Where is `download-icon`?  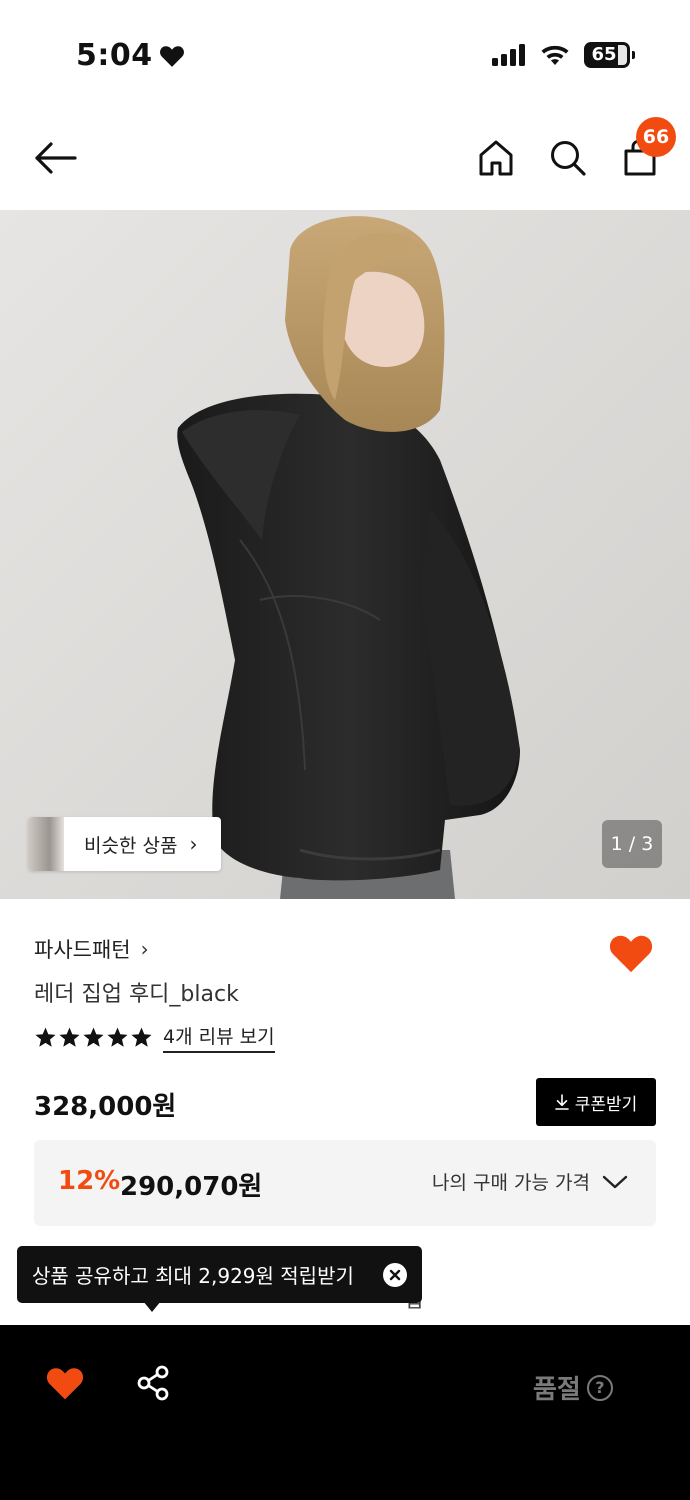
download-icon is located at coordinates (561, 1102).